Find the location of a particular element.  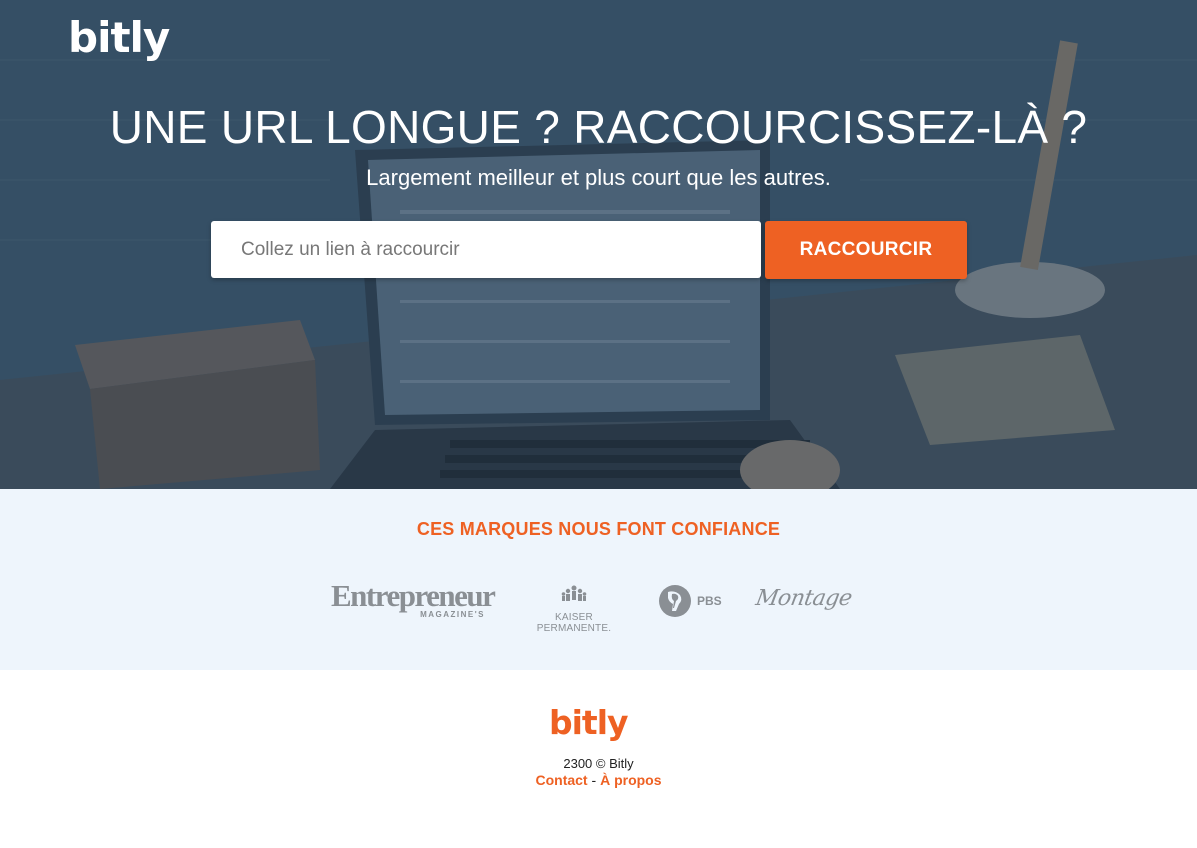

pbs-head-icon is located at coordinates (675, 601).